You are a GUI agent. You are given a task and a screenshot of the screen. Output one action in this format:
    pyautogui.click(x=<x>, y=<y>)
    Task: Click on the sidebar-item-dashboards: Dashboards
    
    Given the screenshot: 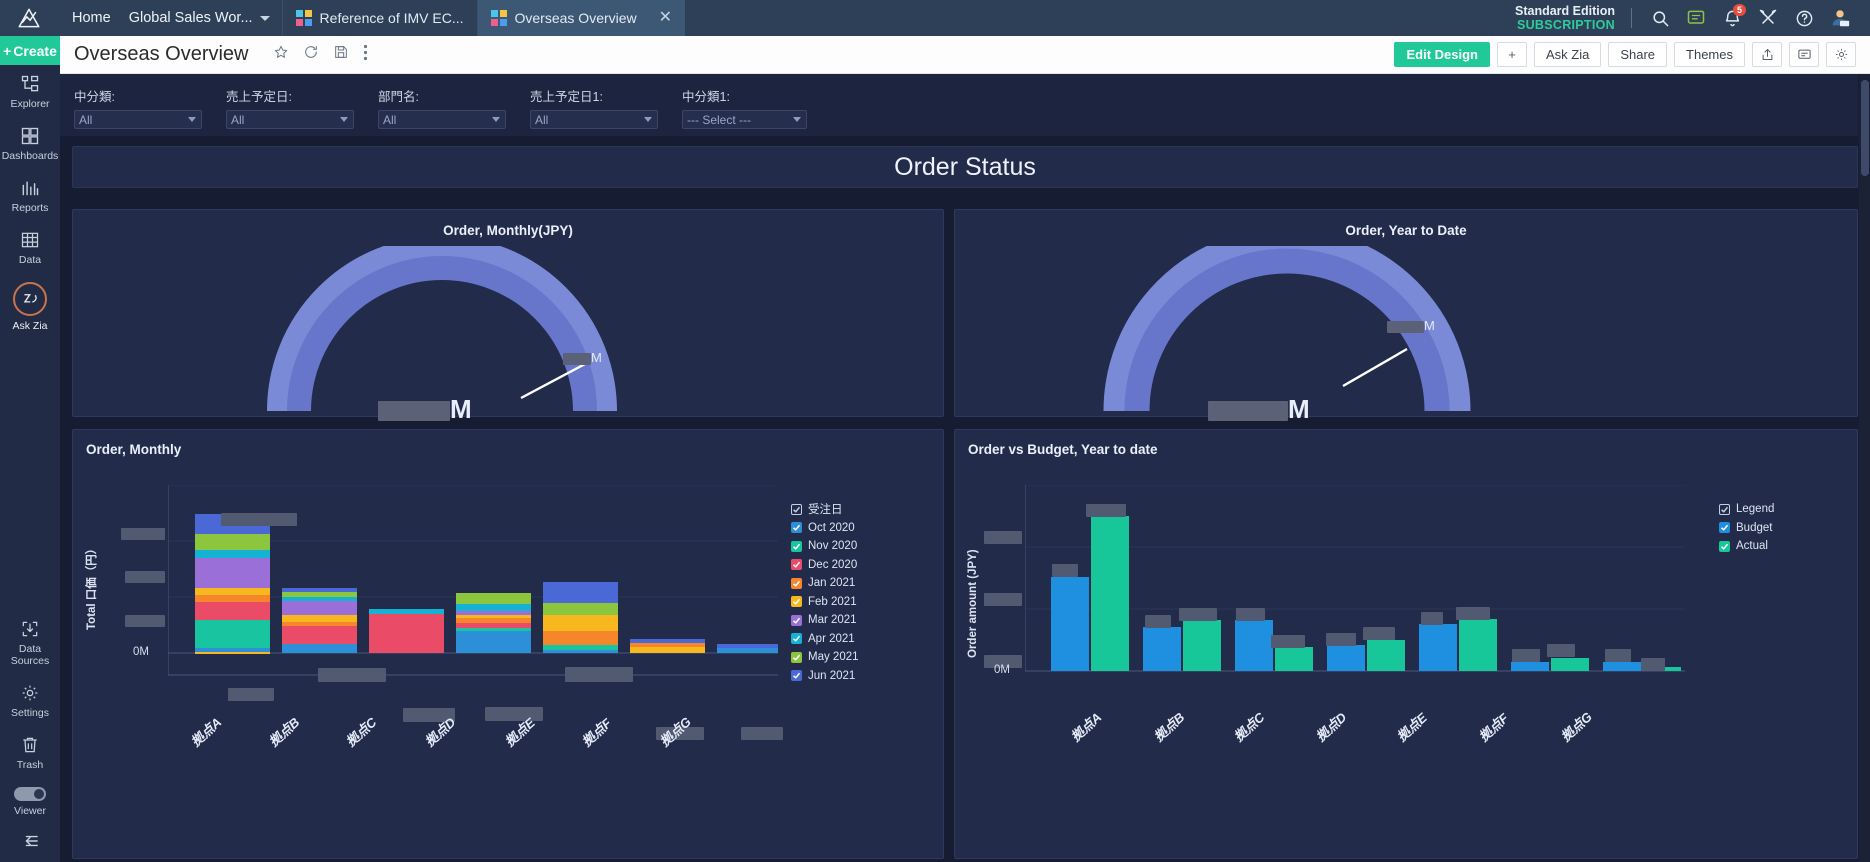 What is the action you would take?
    pyautogui.click(x=30, y=143)
    